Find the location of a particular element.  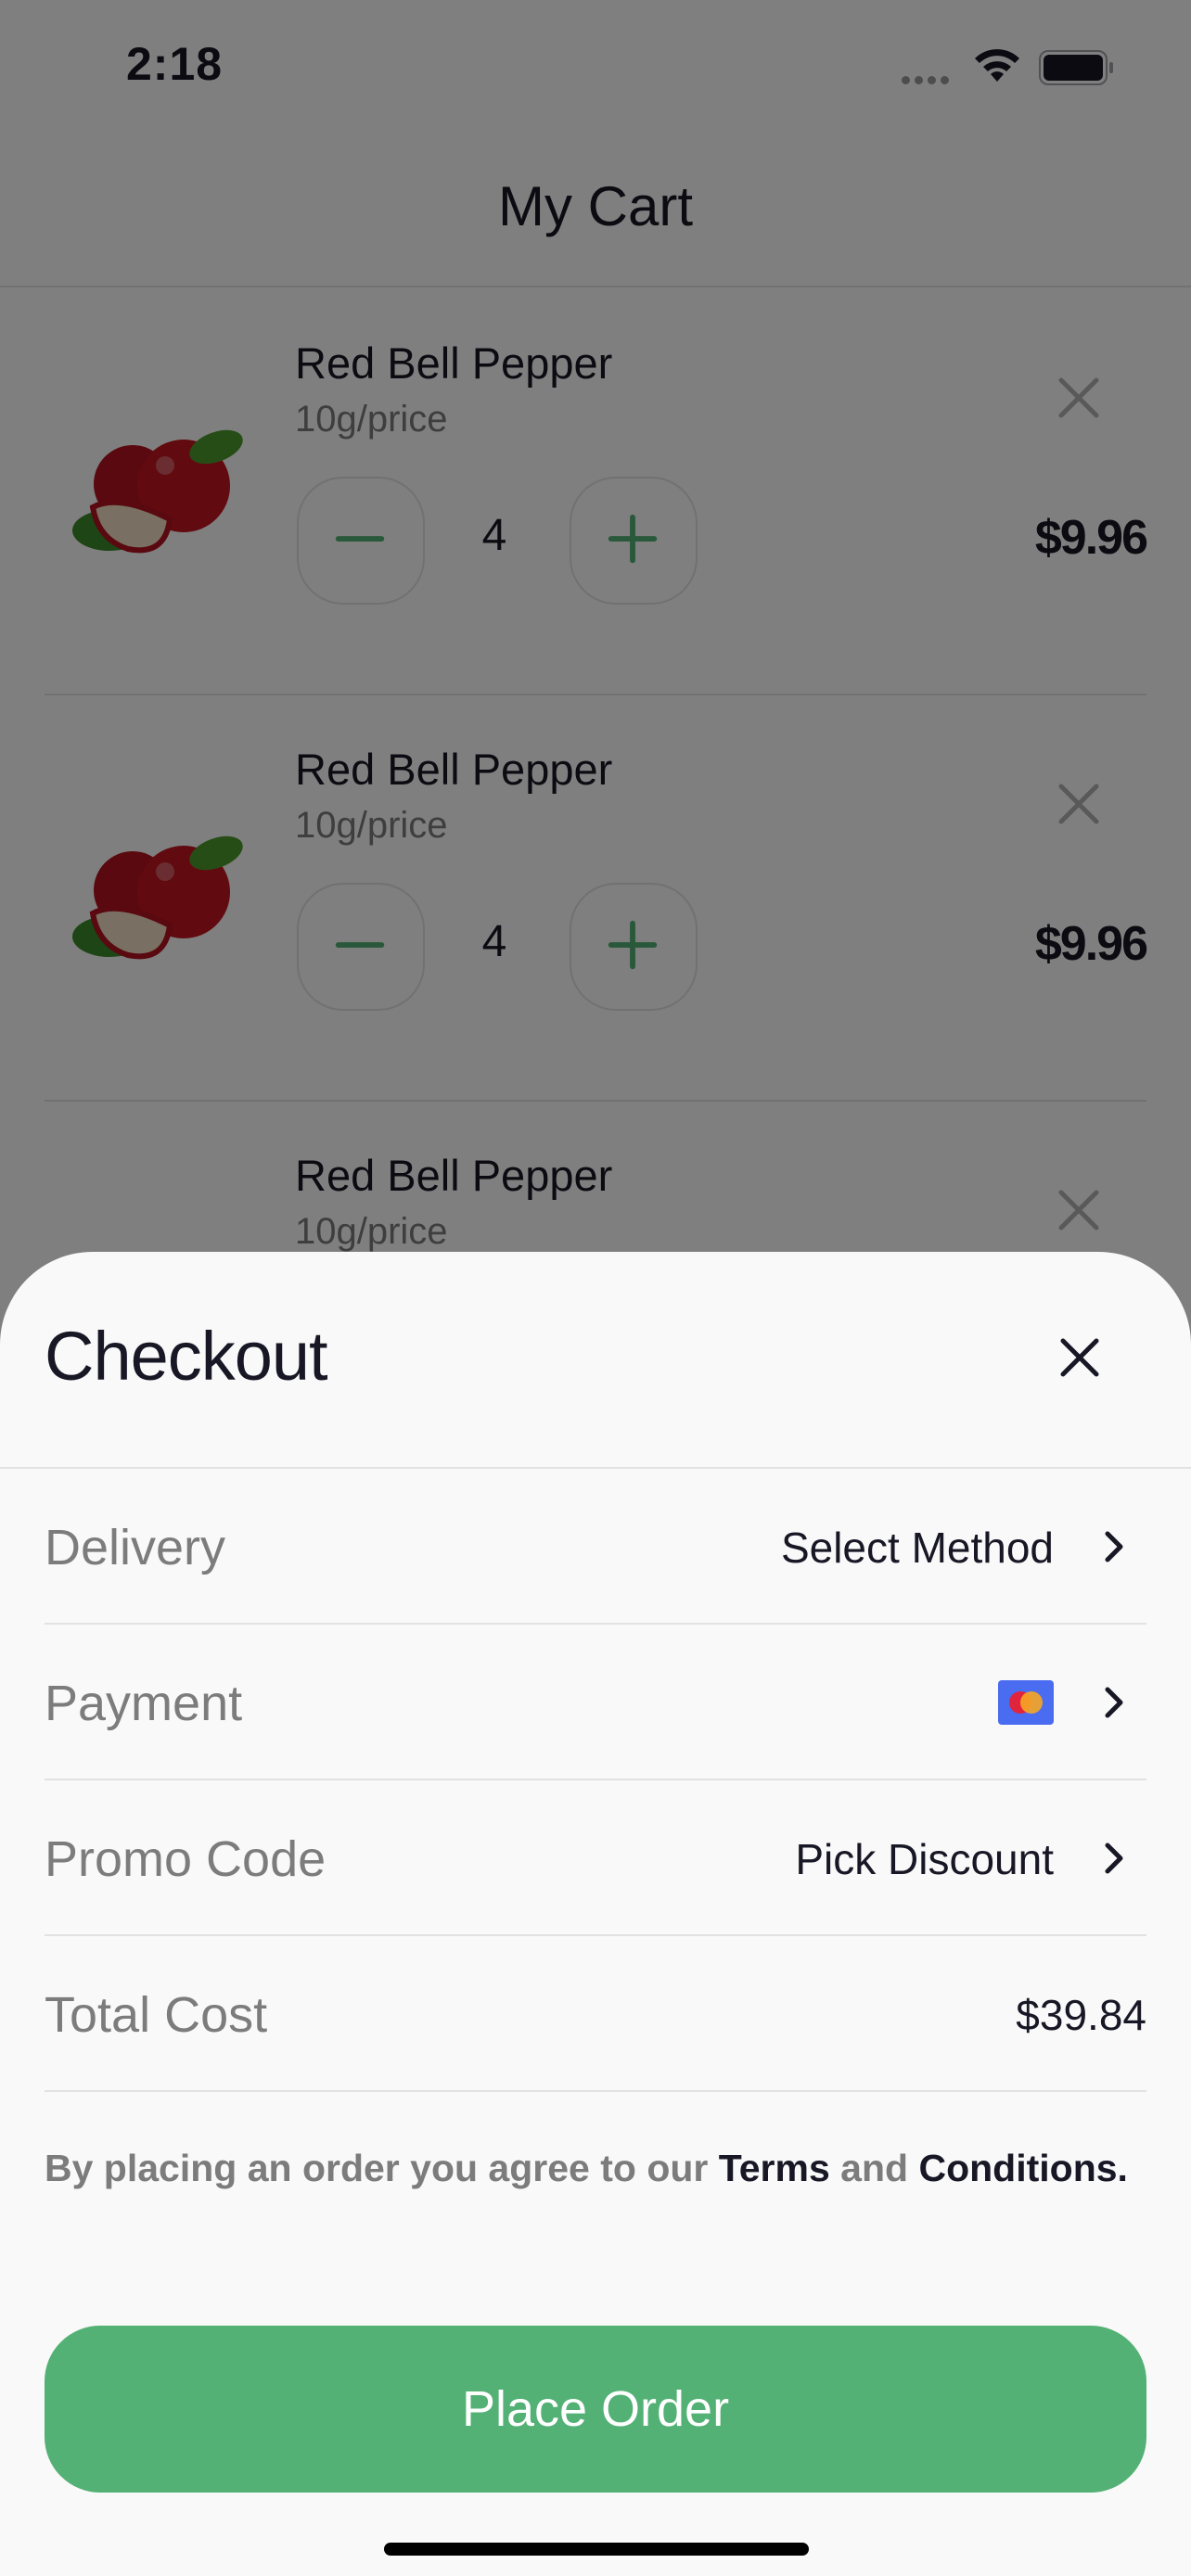

delivery-value: Select Method is located at coordinates (917, 1548).